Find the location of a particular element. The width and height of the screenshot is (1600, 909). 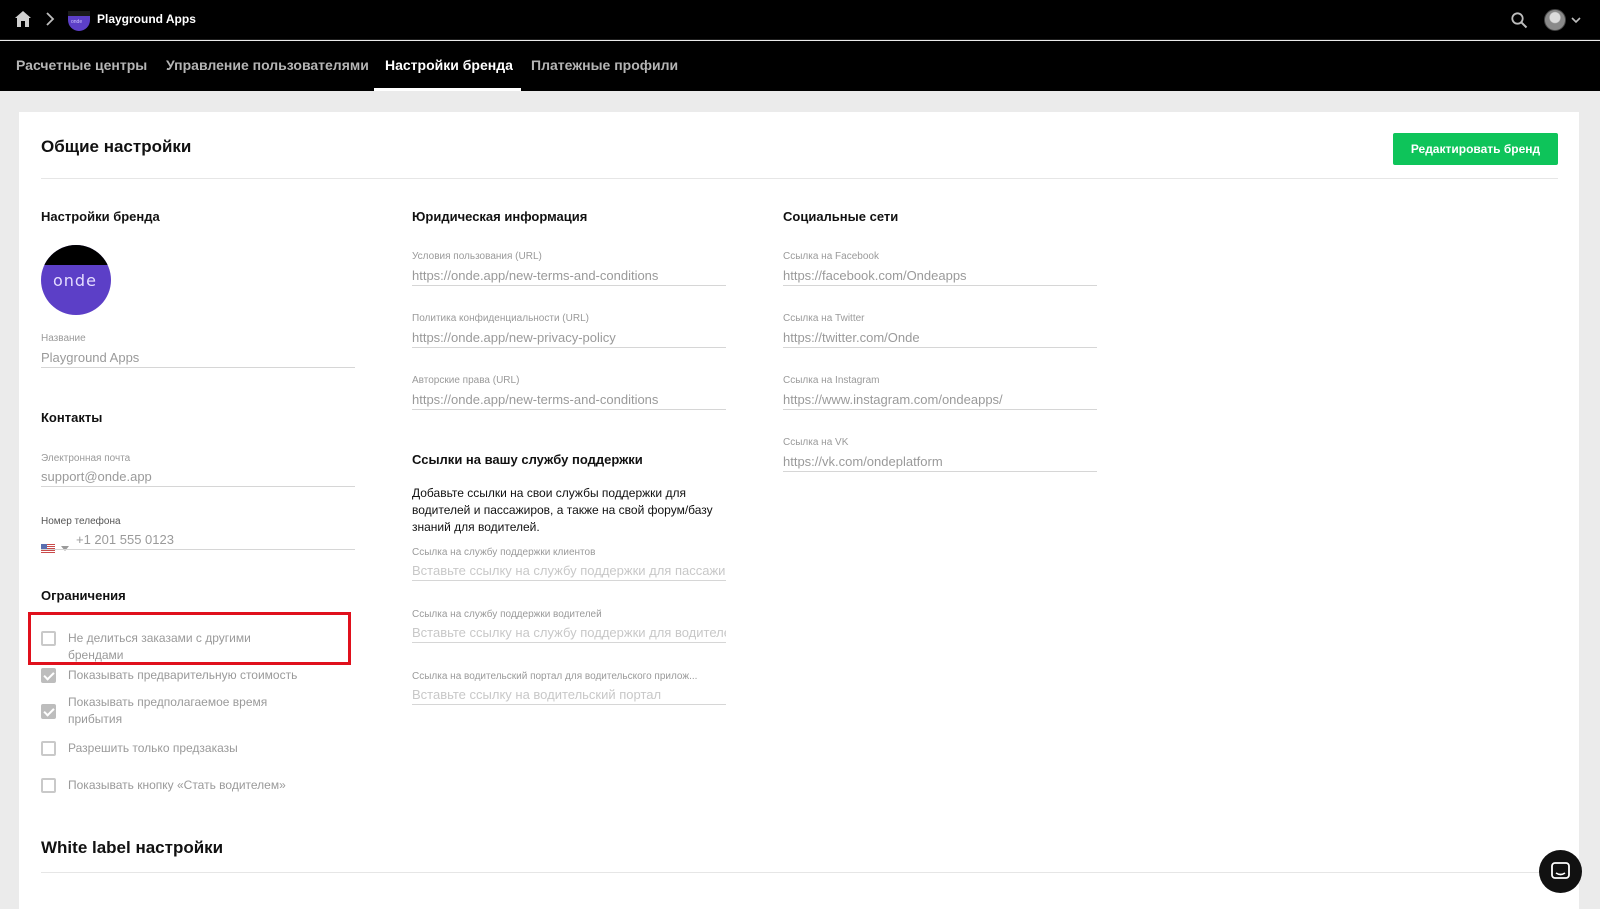

name-label: Название is located at coordinates (63, 338).